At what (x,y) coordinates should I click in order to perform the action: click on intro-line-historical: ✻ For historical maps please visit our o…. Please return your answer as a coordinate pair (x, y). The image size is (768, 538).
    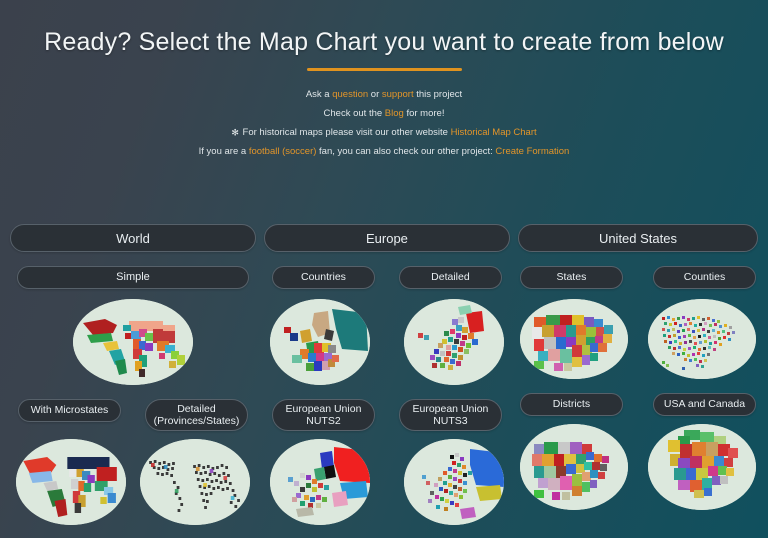
    Looking at the image, I should click on (384, 132).